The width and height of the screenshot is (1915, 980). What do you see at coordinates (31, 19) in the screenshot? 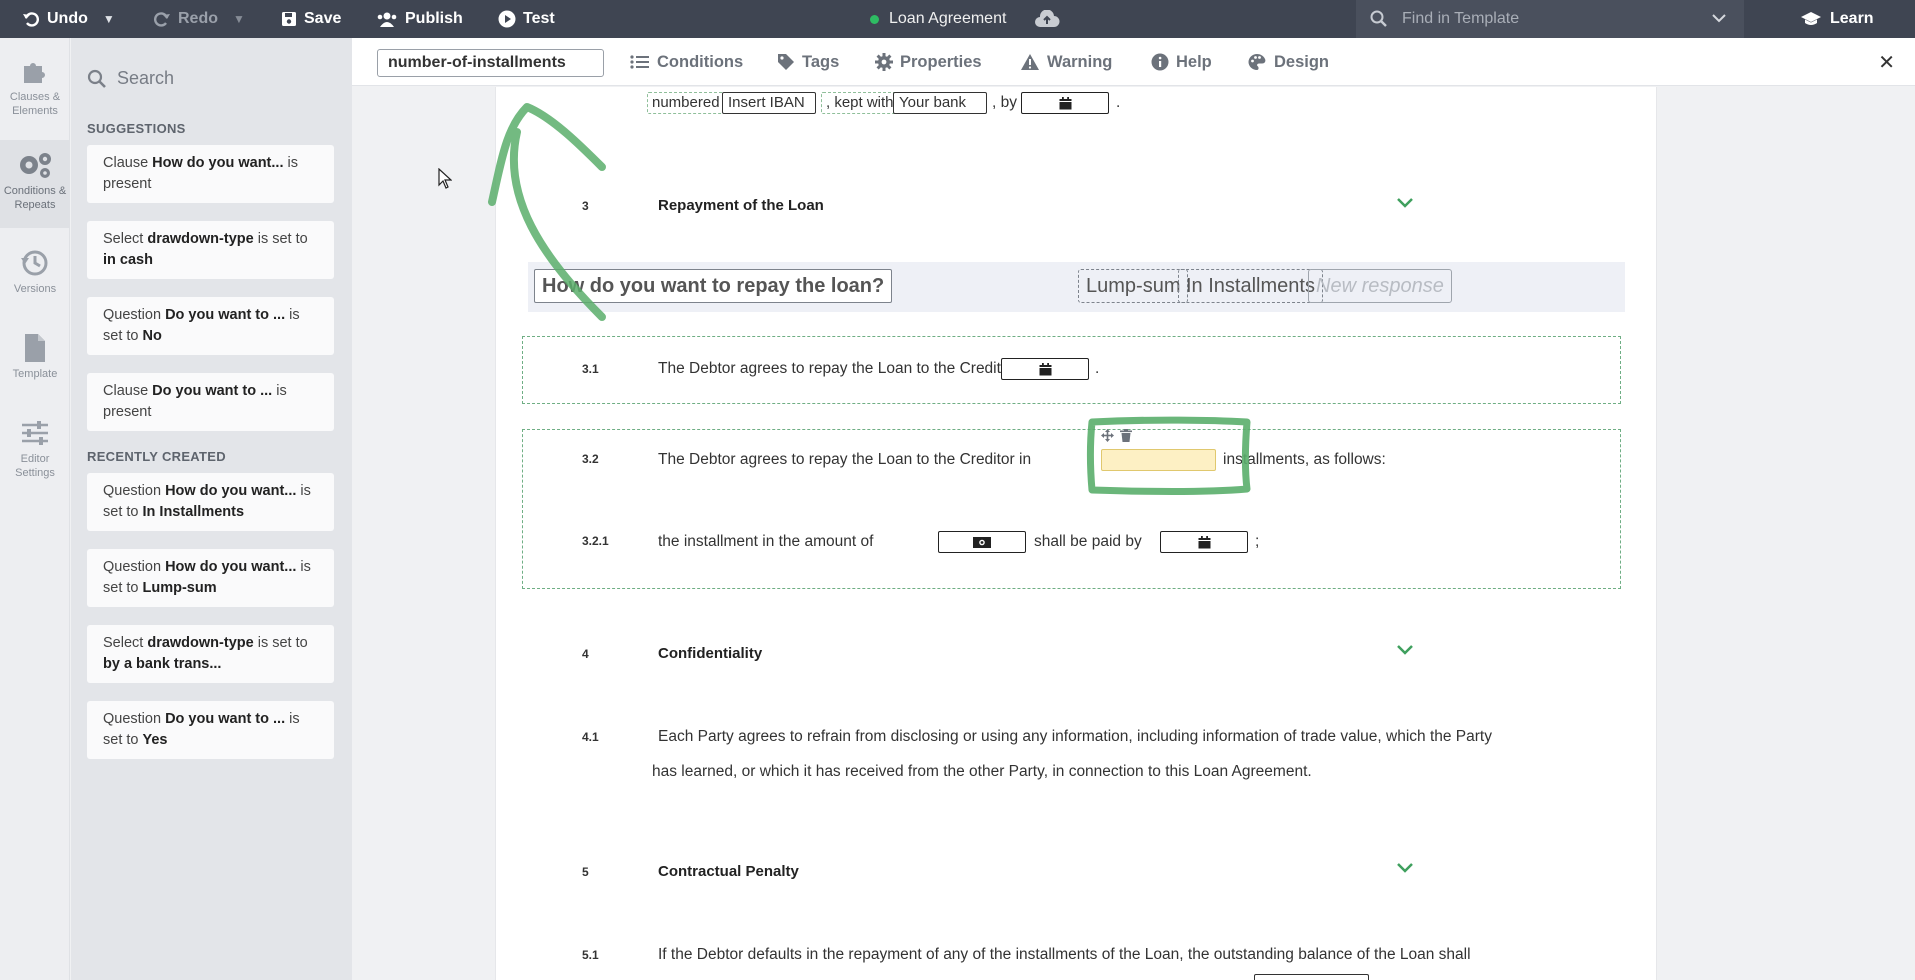
I see `undo-icon` at bounding box center [31, 19].